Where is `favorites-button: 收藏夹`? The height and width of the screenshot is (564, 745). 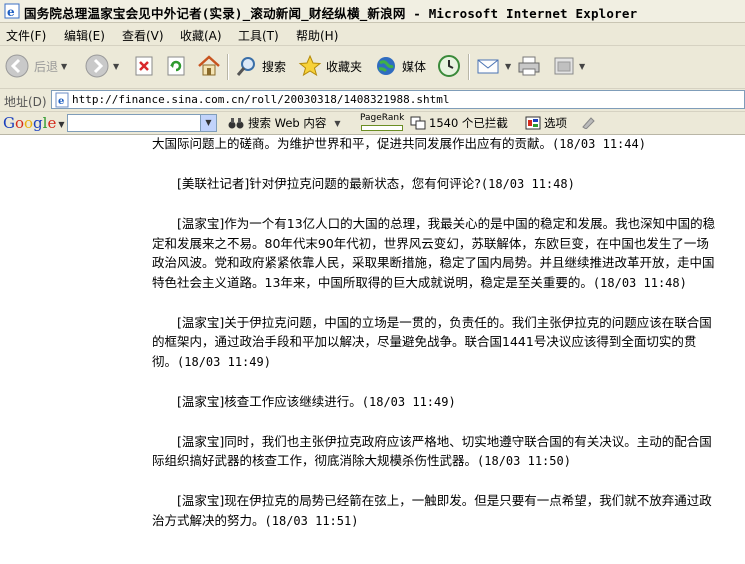
favorites-button: 收藏夹 is located at coordinates (330, 66).